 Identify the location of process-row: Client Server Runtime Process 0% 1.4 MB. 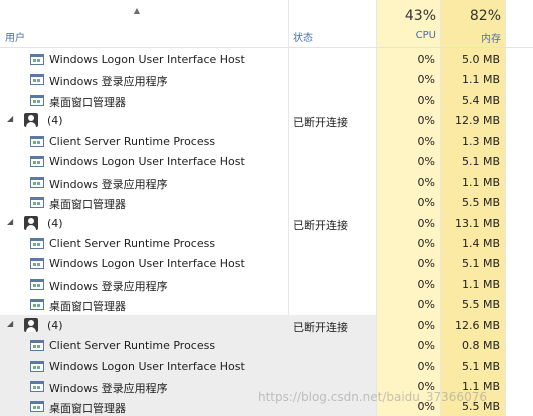
(266, 243).